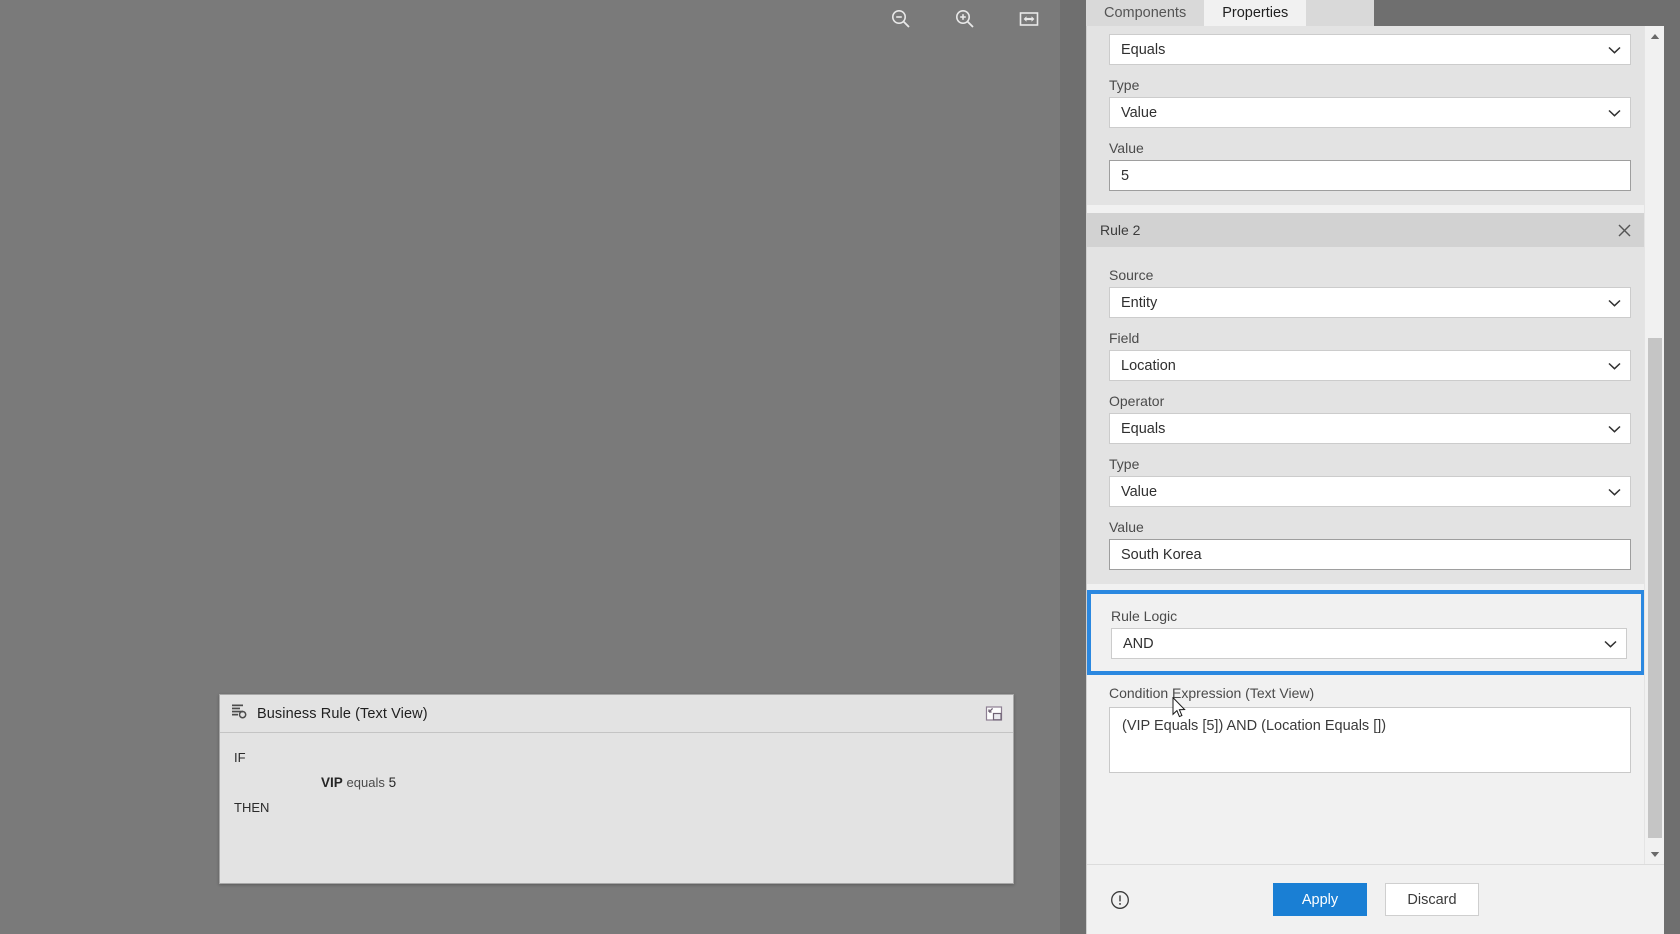 The height and width of the screenshot is (934, 1680). I want to click on rule2-source-select: Entity, so click(1370, 302).